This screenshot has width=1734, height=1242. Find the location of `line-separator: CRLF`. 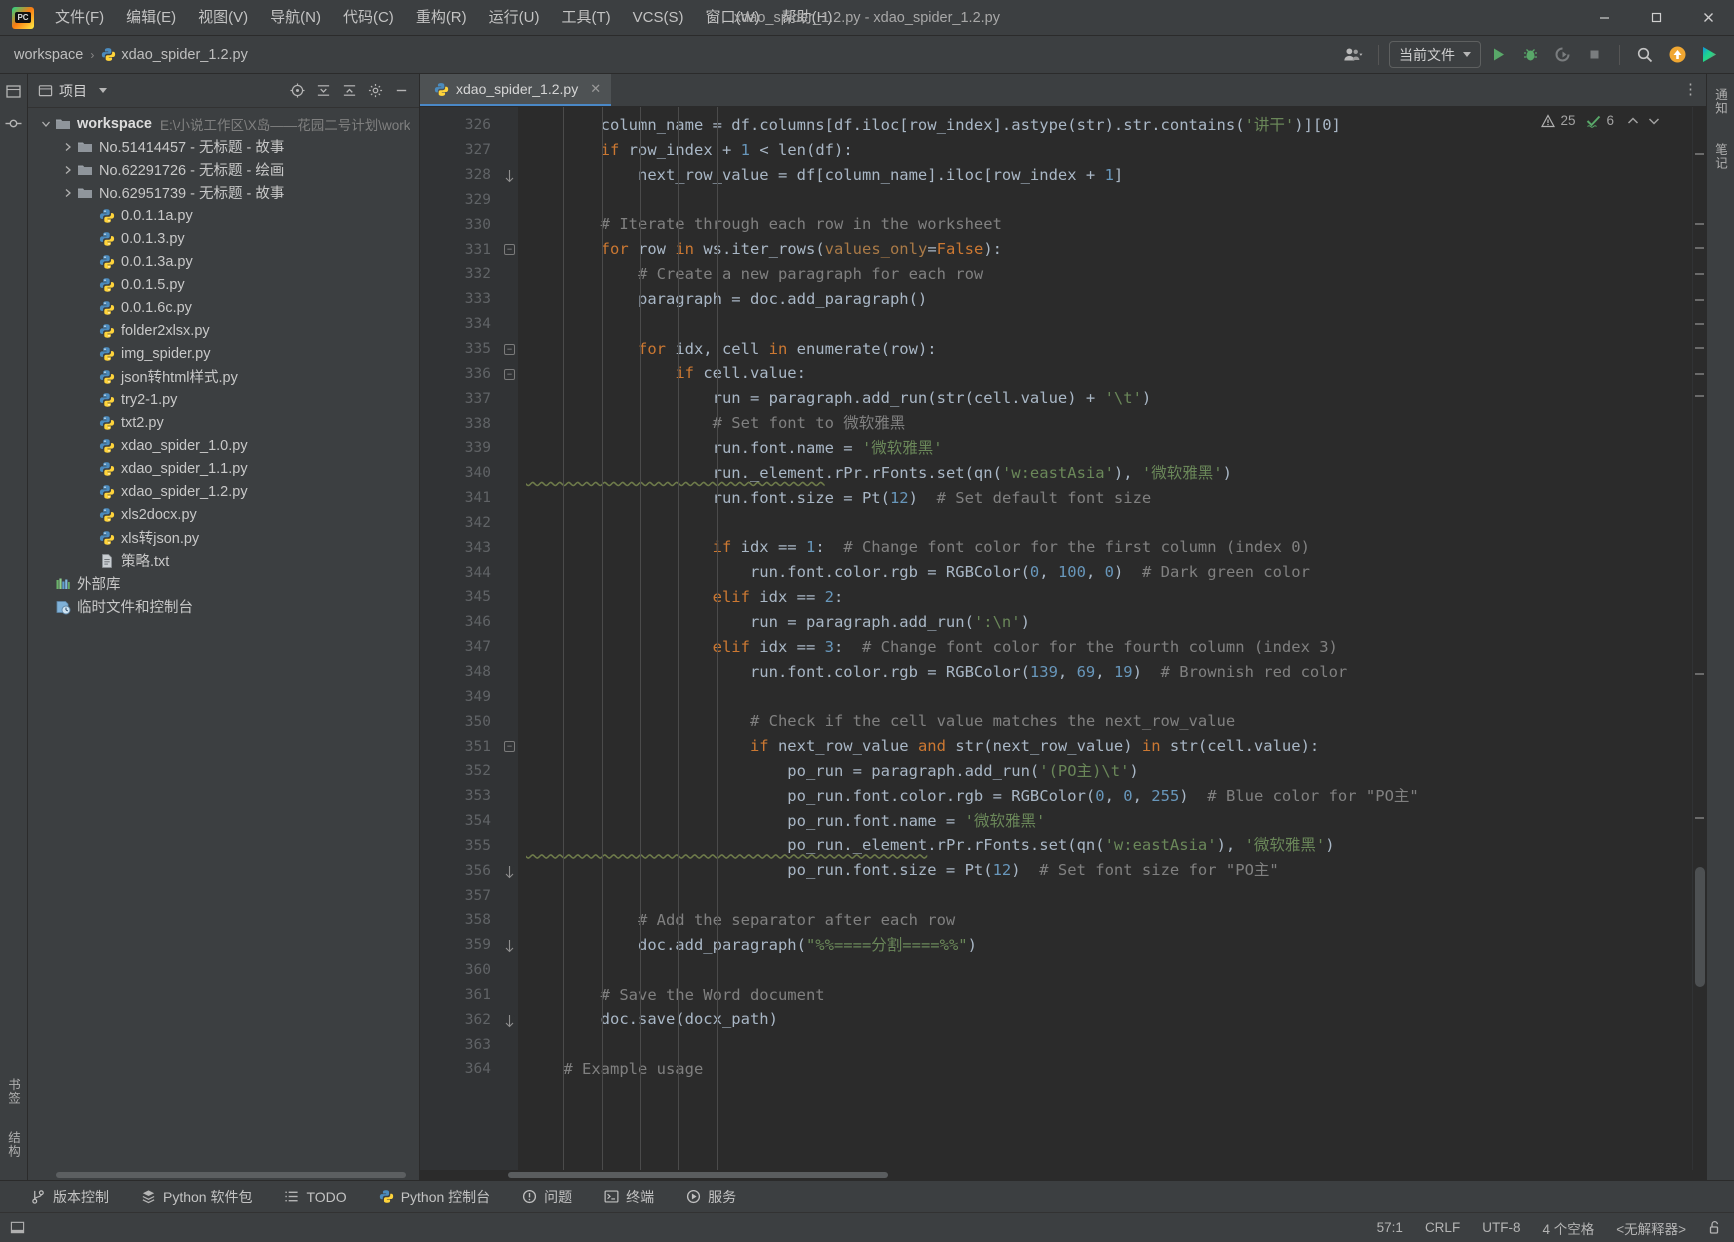

line-separator: CRLF is located at coordinates (1442, 1227).